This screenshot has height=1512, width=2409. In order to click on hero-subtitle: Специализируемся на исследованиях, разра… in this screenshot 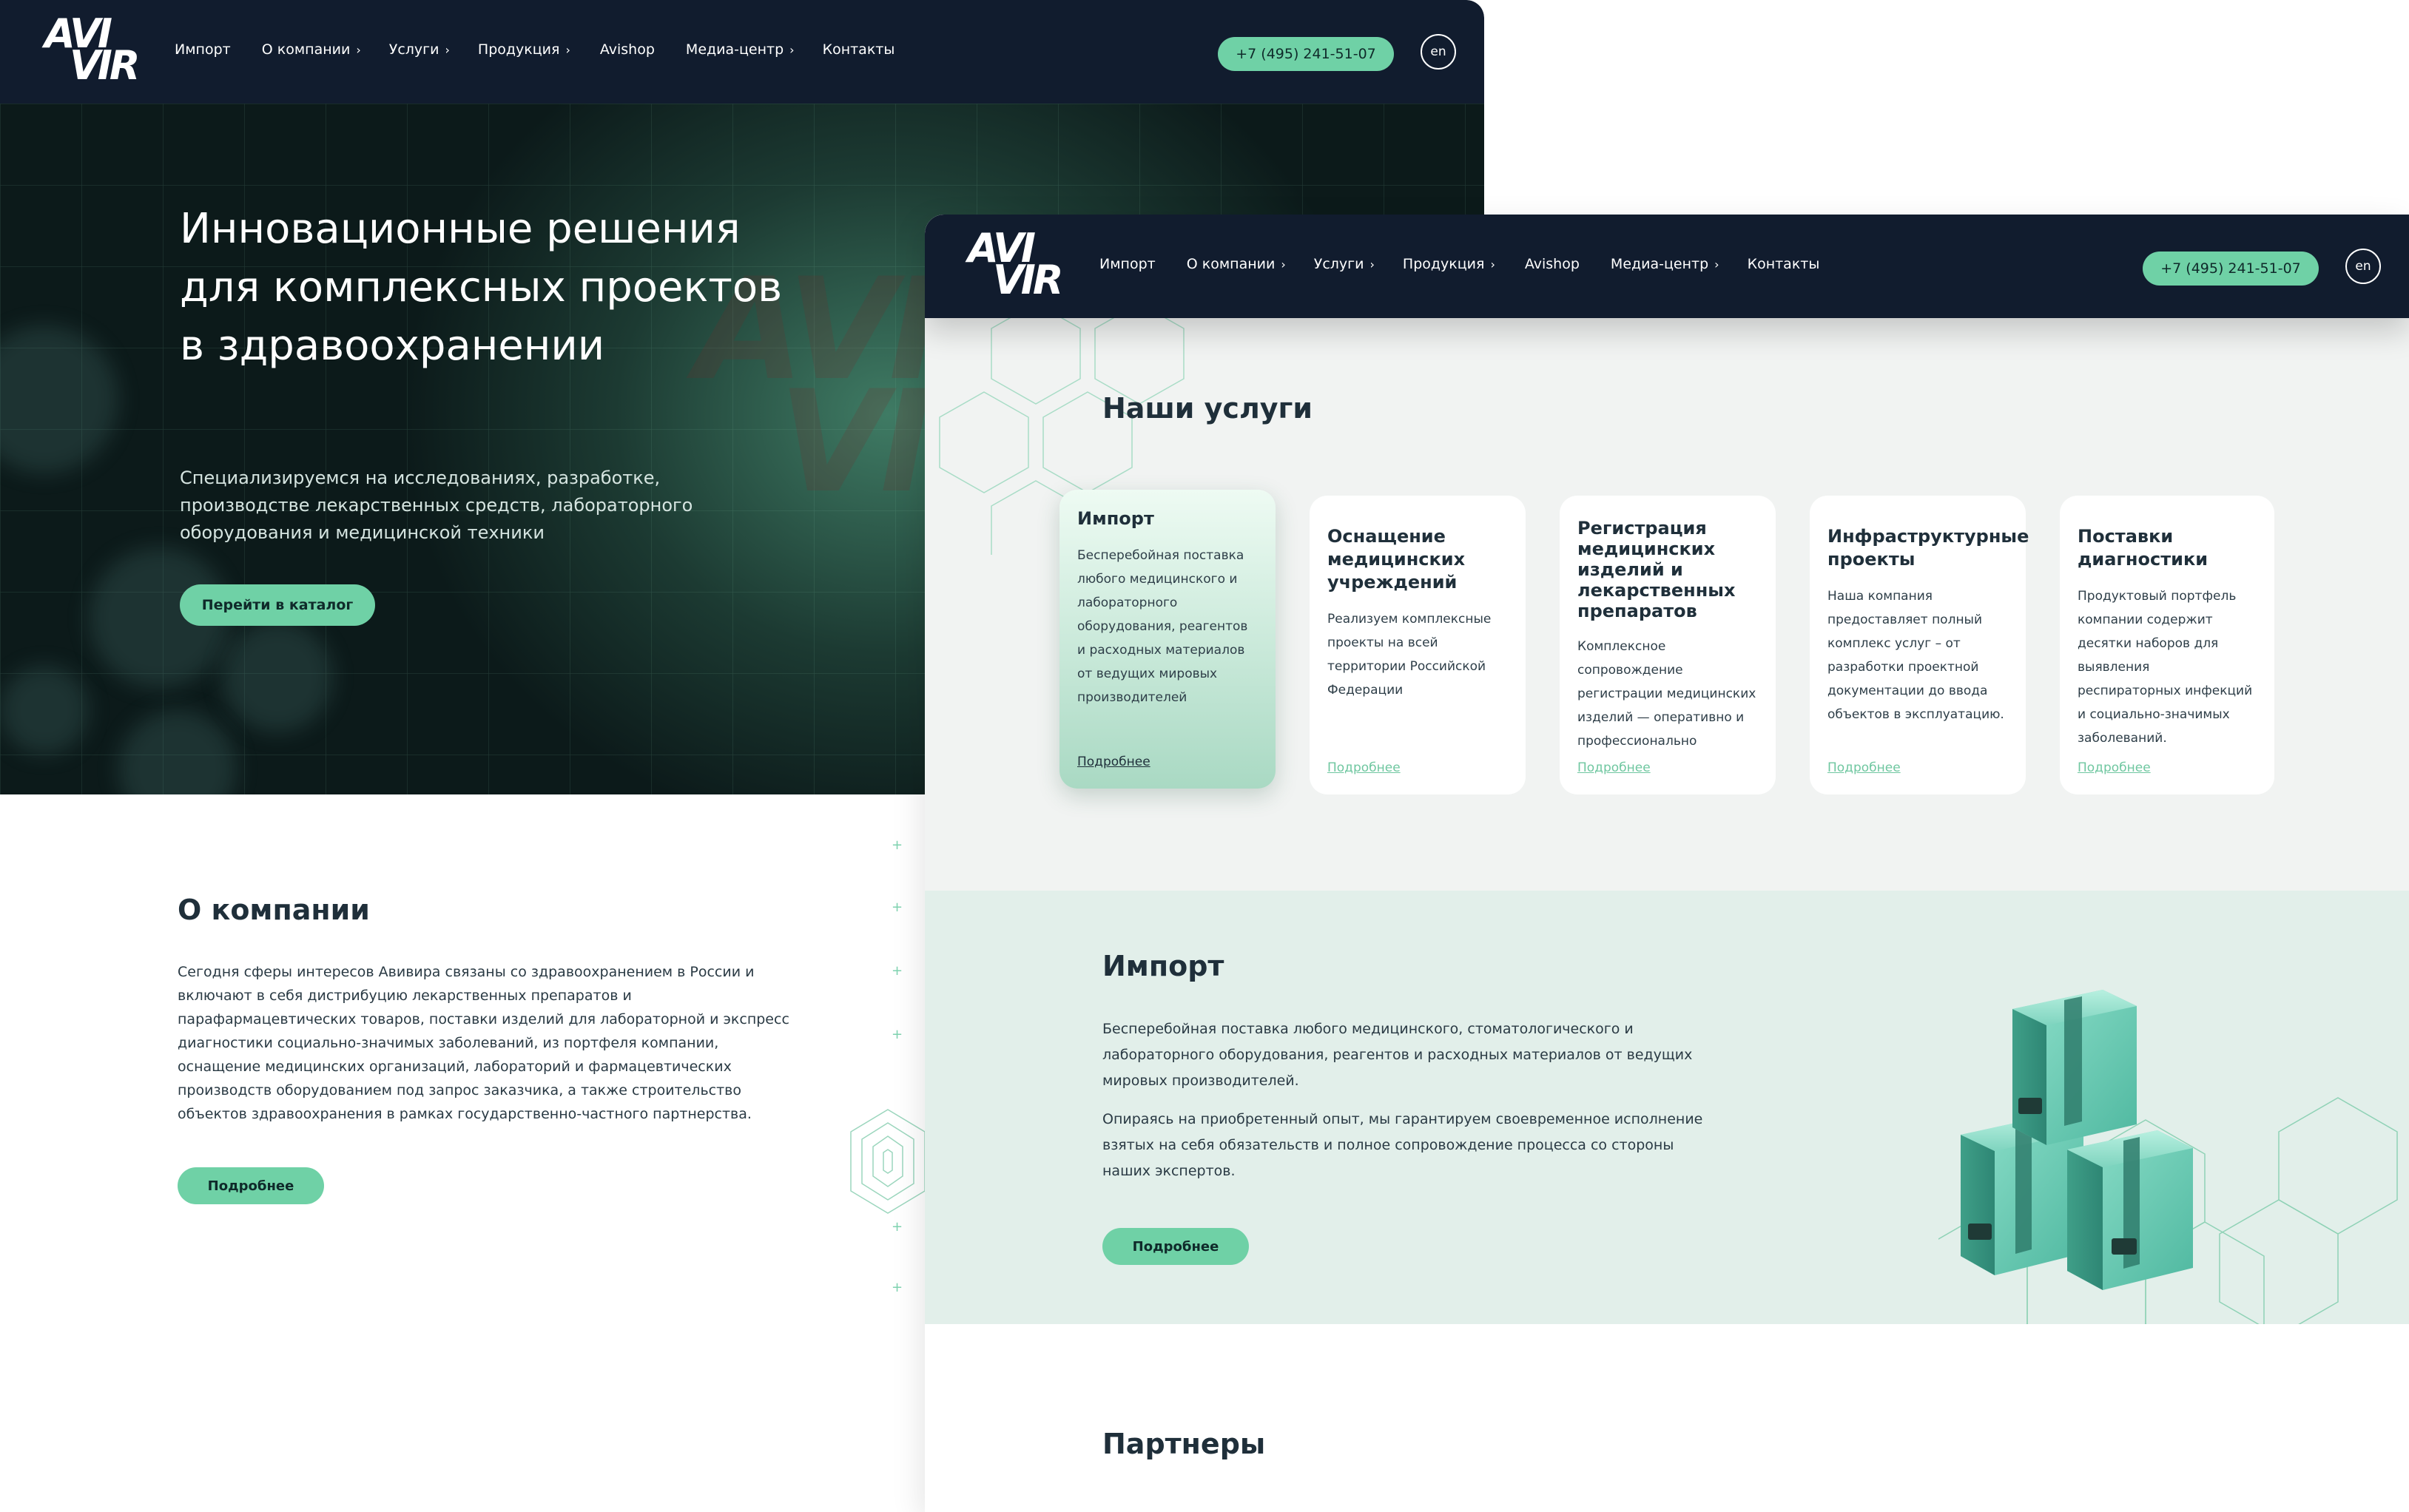, I will do `click(436, 505)`.